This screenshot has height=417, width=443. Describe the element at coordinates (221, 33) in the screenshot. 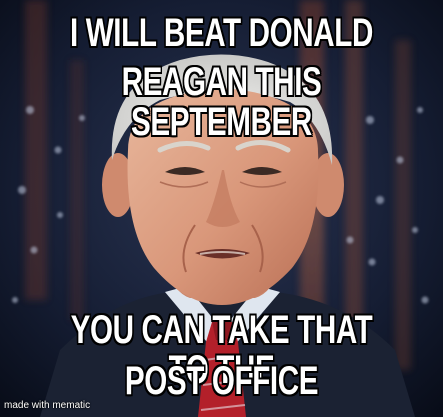

I see `top-caption-line-1: I WILL BEAT DONALD` at that location.